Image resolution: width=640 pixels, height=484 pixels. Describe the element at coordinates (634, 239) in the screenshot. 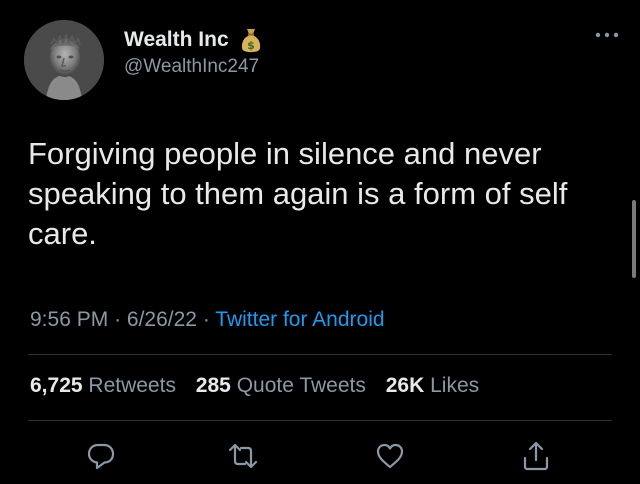

I see `scrollbar` at that location.